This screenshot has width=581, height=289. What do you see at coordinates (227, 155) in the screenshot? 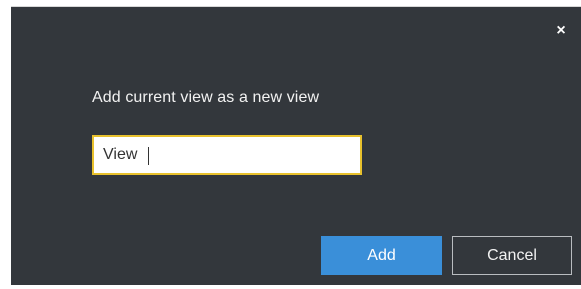
I see `view-name-input` at bounding box center [227, 155].